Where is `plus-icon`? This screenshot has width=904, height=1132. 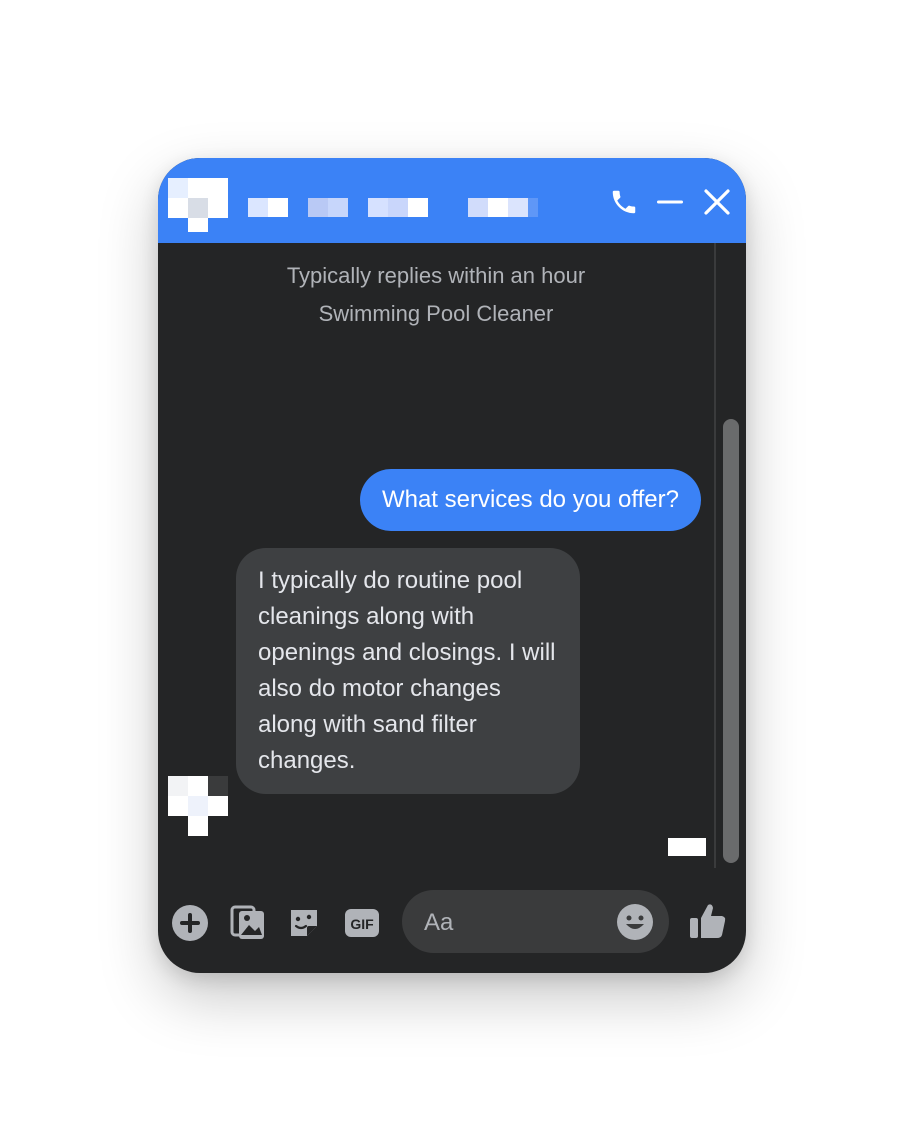
plus-icon is located at coordinates (190, 923).